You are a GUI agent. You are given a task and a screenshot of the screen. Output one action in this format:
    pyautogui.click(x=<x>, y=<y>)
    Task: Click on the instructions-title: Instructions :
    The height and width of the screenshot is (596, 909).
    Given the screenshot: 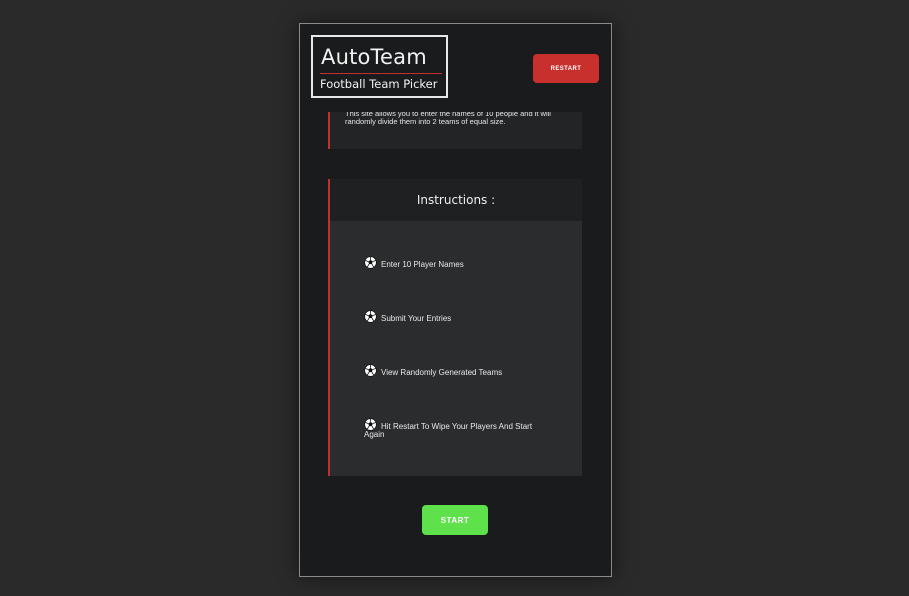 What is the action you would take?
    pyautogui.click(x=456, y=200)
    